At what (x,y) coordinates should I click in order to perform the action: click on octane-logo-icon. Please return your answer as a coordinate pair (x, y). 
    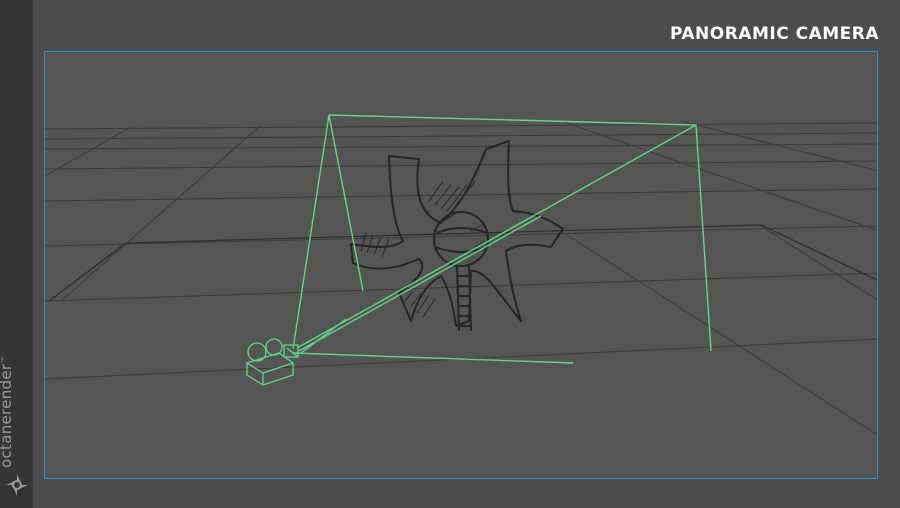
    Looking at the image, I should click on (17, 485).